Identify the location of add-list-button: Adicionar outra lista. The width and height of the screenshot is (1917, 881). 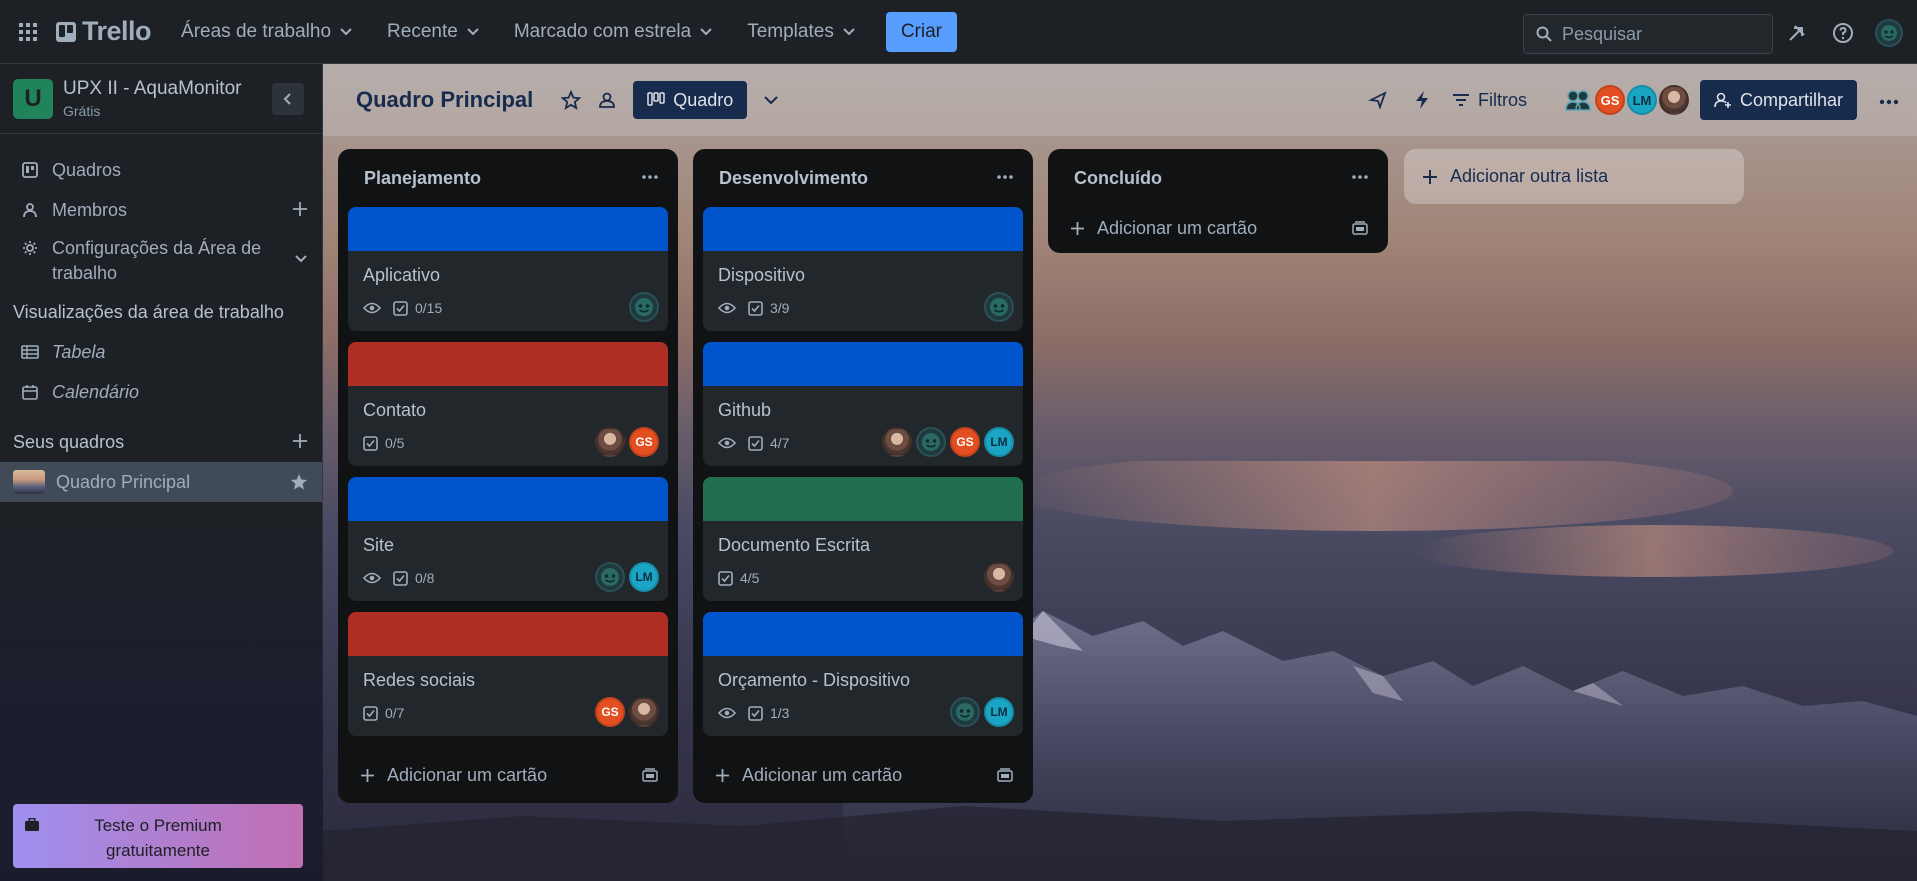
(1574, 176).